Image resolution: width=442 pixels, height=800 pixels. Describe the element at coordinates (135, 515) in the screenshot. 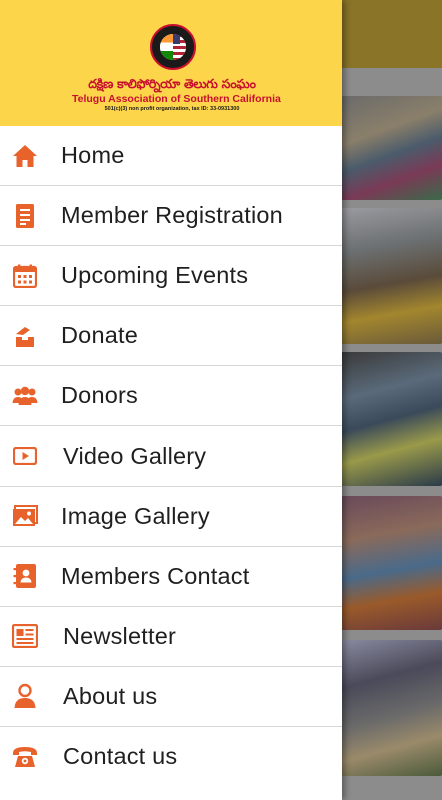

I see `menu-item-label: Image Gallery` at that location.